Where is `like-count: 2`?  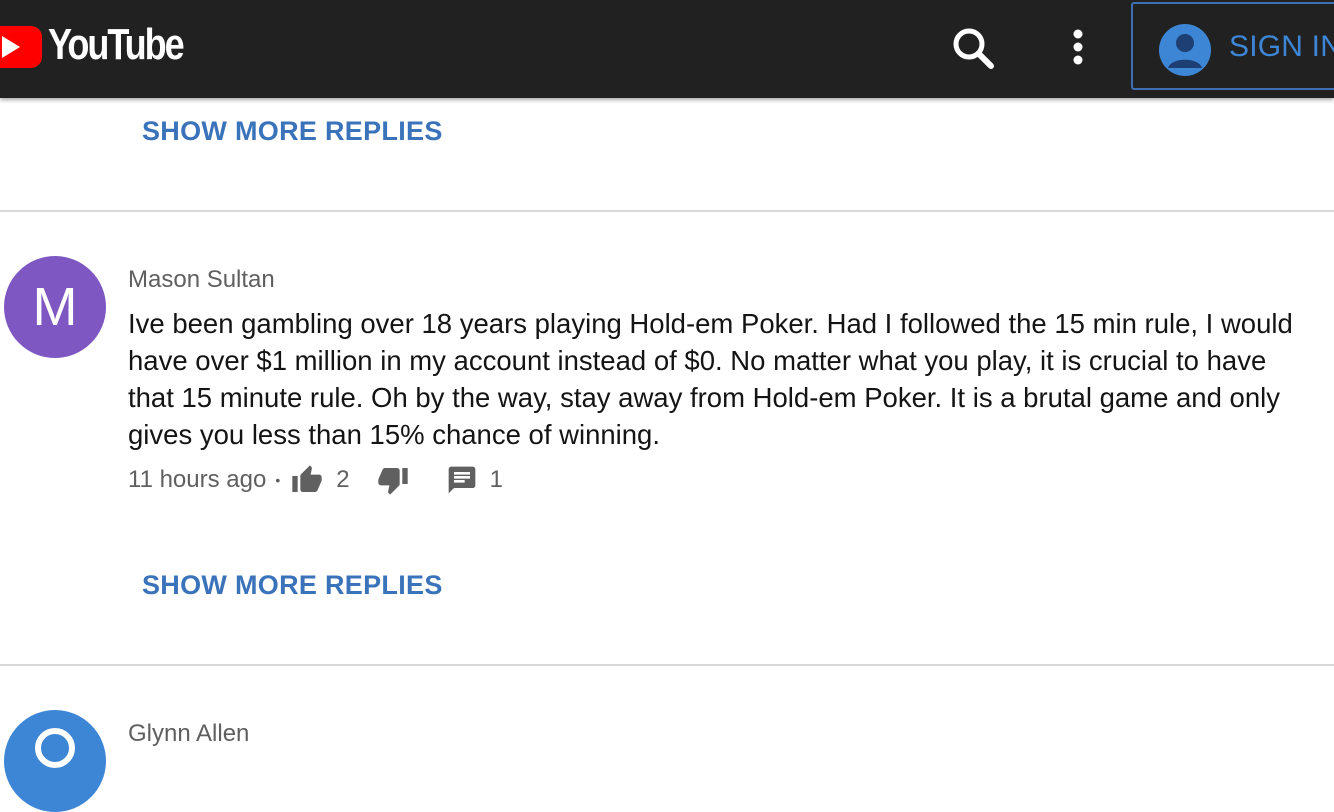 like-count: 2 is located at coordinates (343, 479).